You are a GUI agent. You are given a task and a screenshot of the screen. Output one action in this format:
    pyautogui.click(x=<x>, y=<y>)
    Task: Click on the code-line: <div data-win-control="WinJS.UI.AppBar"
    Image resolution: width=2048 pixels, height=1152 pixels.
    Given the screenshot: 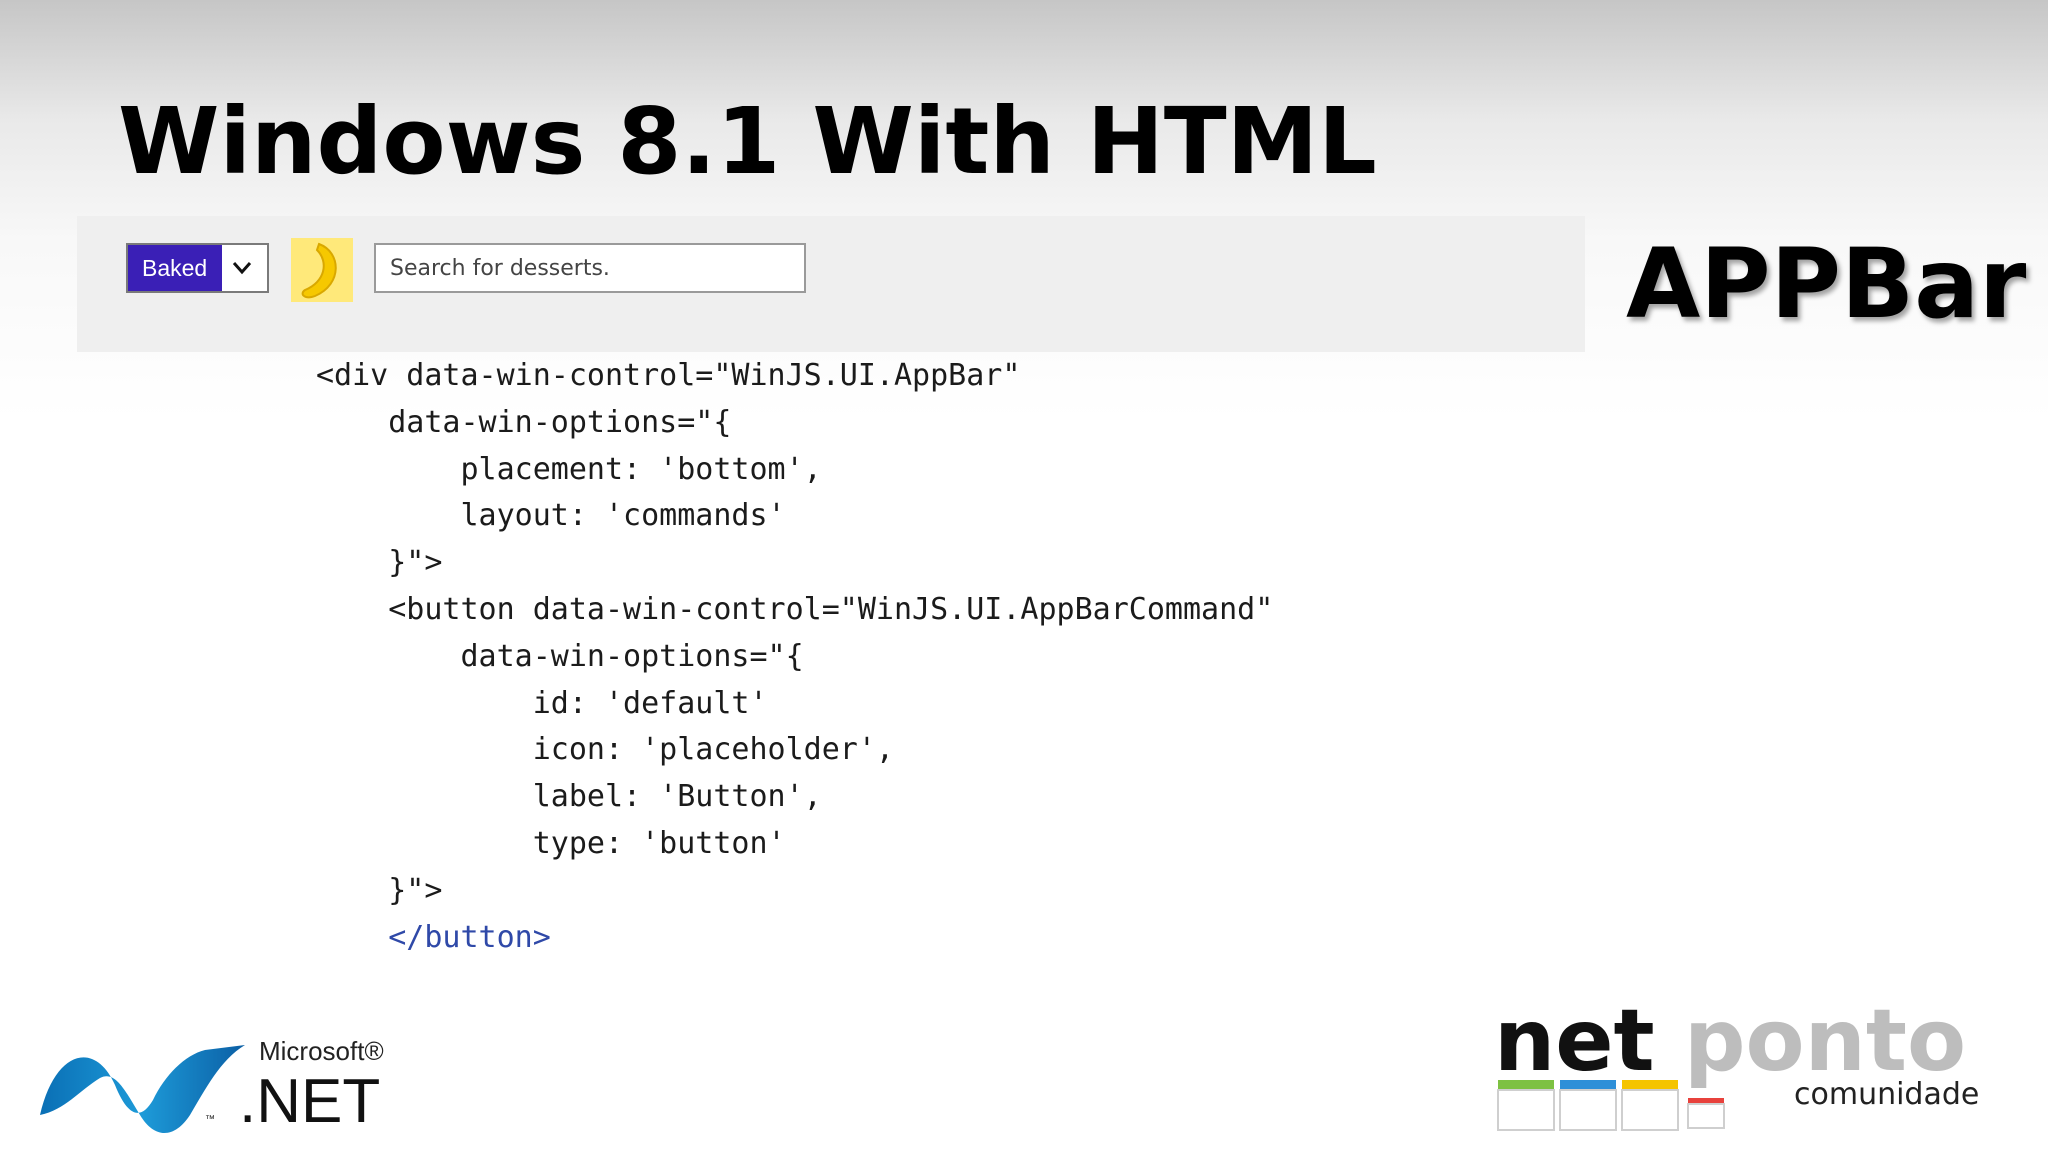 What is the action you would take?
    pyautogui.click(x=668, y=375)
    